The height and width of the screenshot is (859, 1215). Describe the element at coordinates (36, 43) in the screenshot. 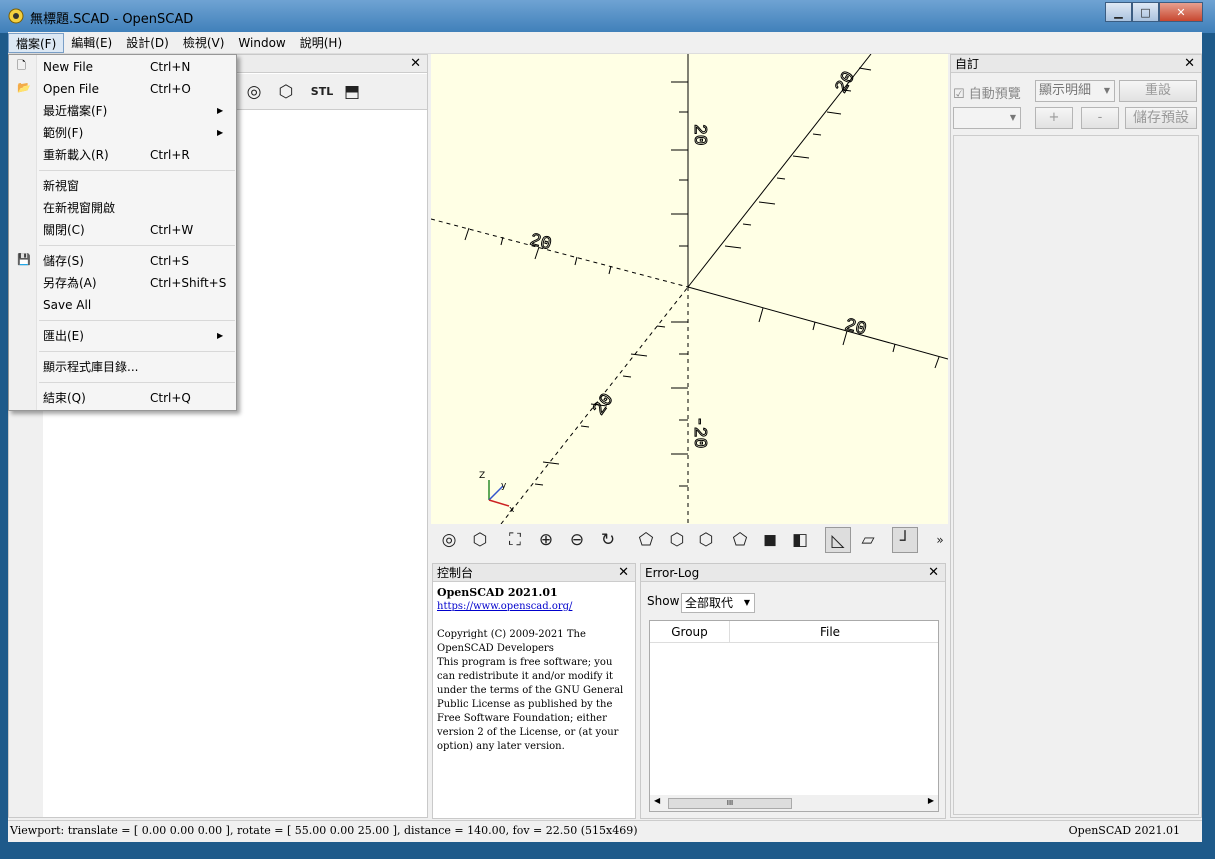

I see `menu-file: 檔案(F)` at that location.